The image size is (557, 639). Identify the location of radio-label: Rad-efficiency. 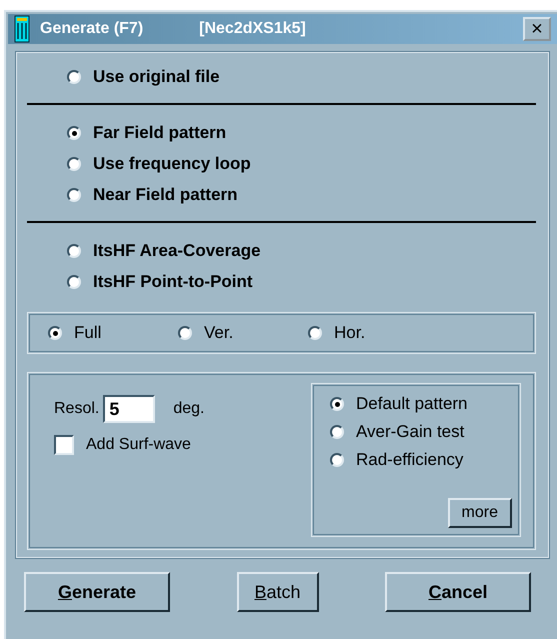
(410, 460).